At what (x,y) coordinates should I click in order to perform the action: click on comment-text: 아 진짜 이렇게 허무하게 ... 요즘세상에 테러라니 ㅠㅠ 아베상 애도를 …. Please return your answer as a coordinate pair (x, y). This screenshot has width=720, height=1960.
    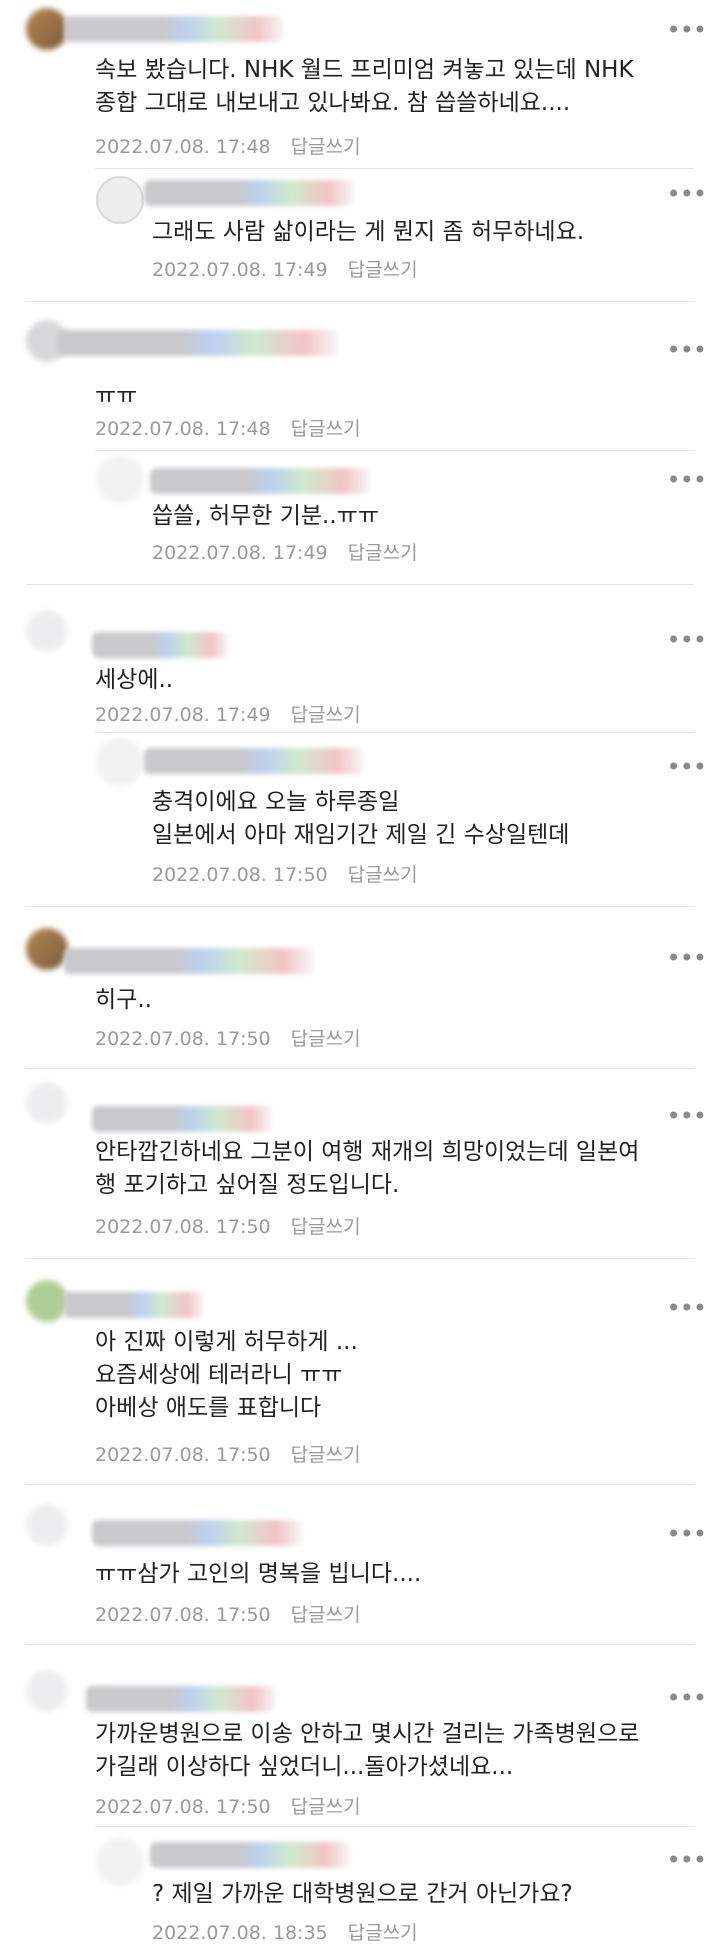
    Looking at the image, I should click on (226, 1375).